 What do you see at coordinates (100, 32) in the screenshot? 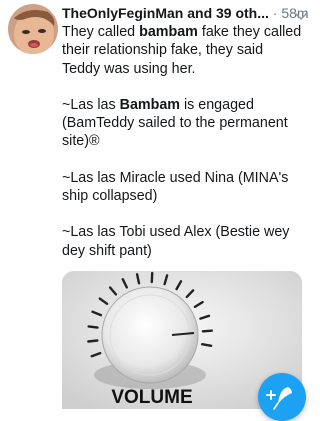
I see `text-segment: They called` at bounding box center [100, 32].